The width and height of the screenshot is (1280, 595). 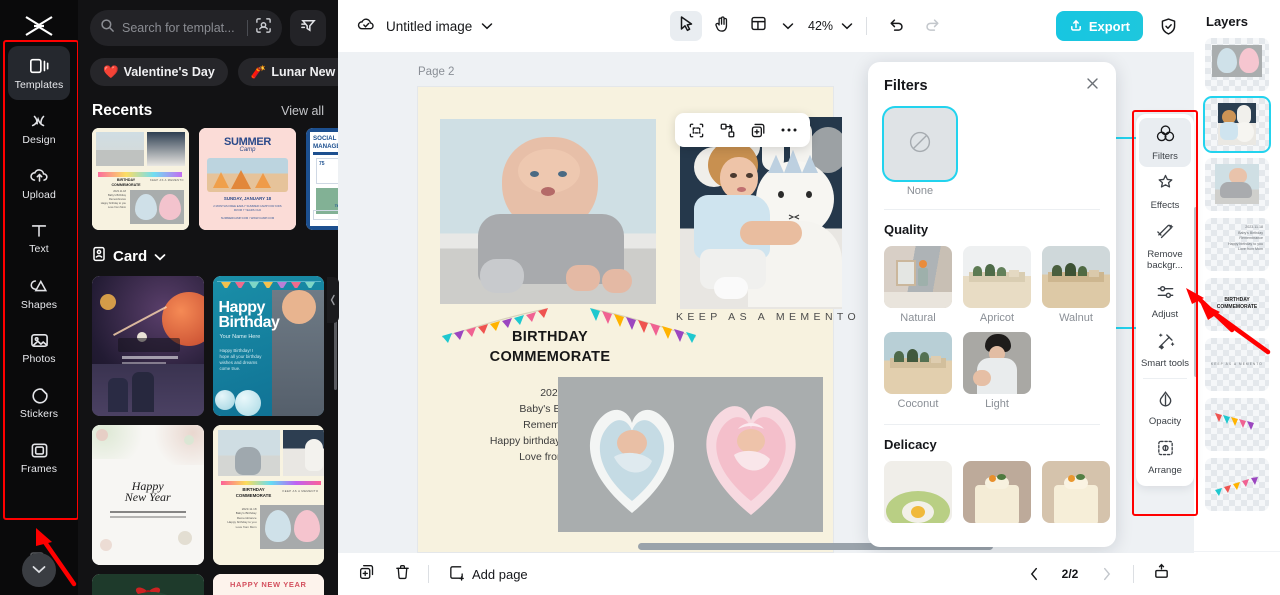 What do you see at coordinates (1196, 292) in the screenshot?
I see `element-tools-scrollbar` at bounding box center [1196, 292].